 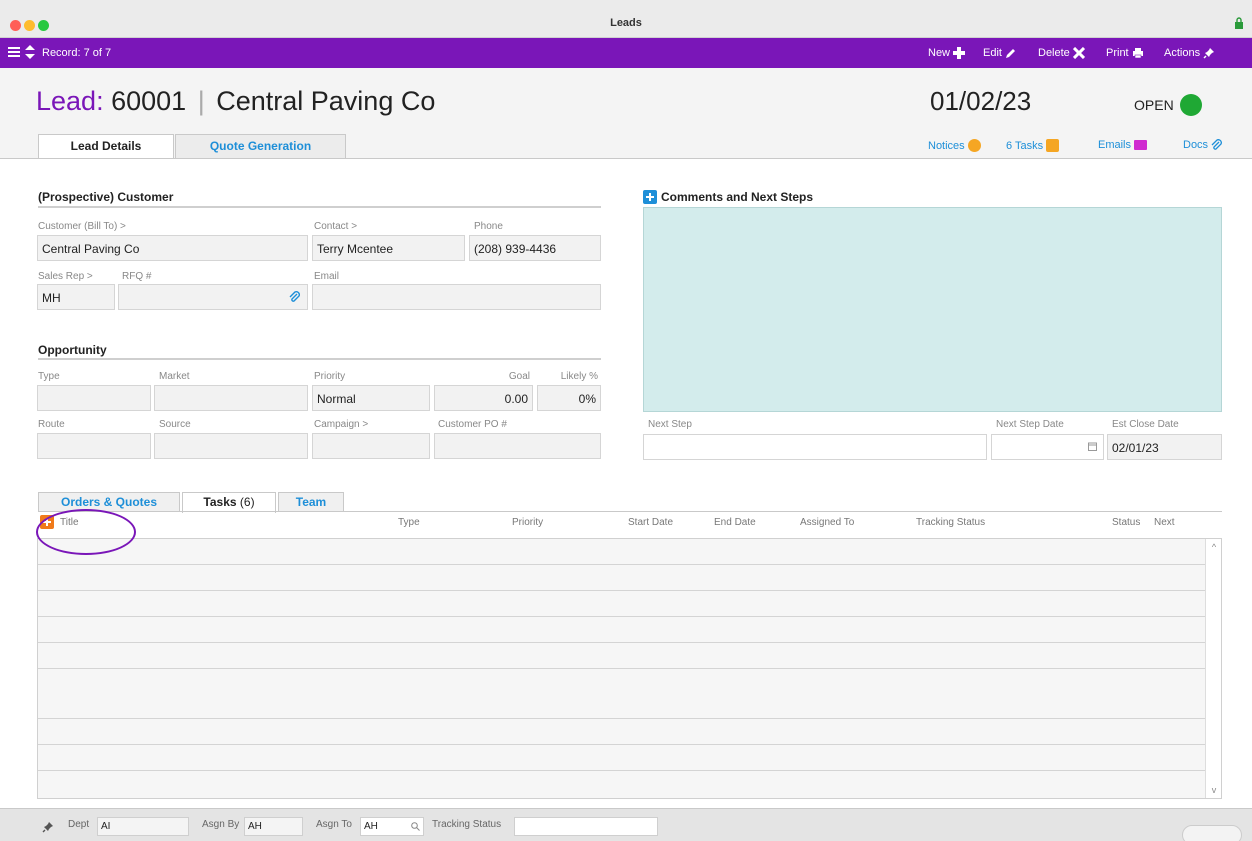 I want to click on column-status: Status, so click(x=1126, y=522).